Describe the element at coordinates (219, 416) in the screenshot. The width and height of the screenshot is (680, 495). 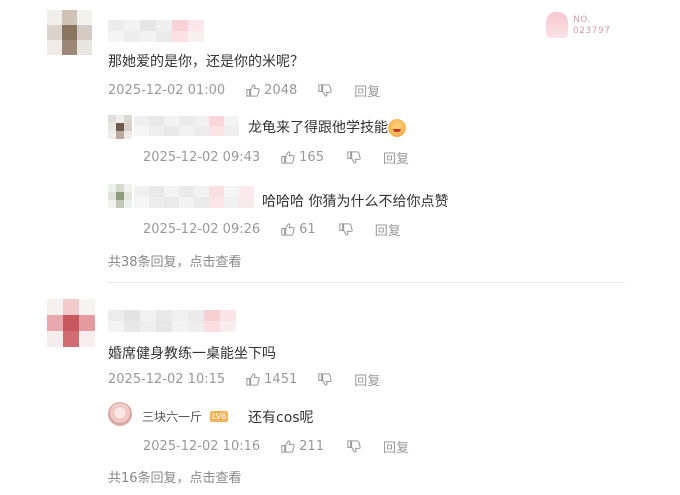
I see `level-badge: LV6` at that location.